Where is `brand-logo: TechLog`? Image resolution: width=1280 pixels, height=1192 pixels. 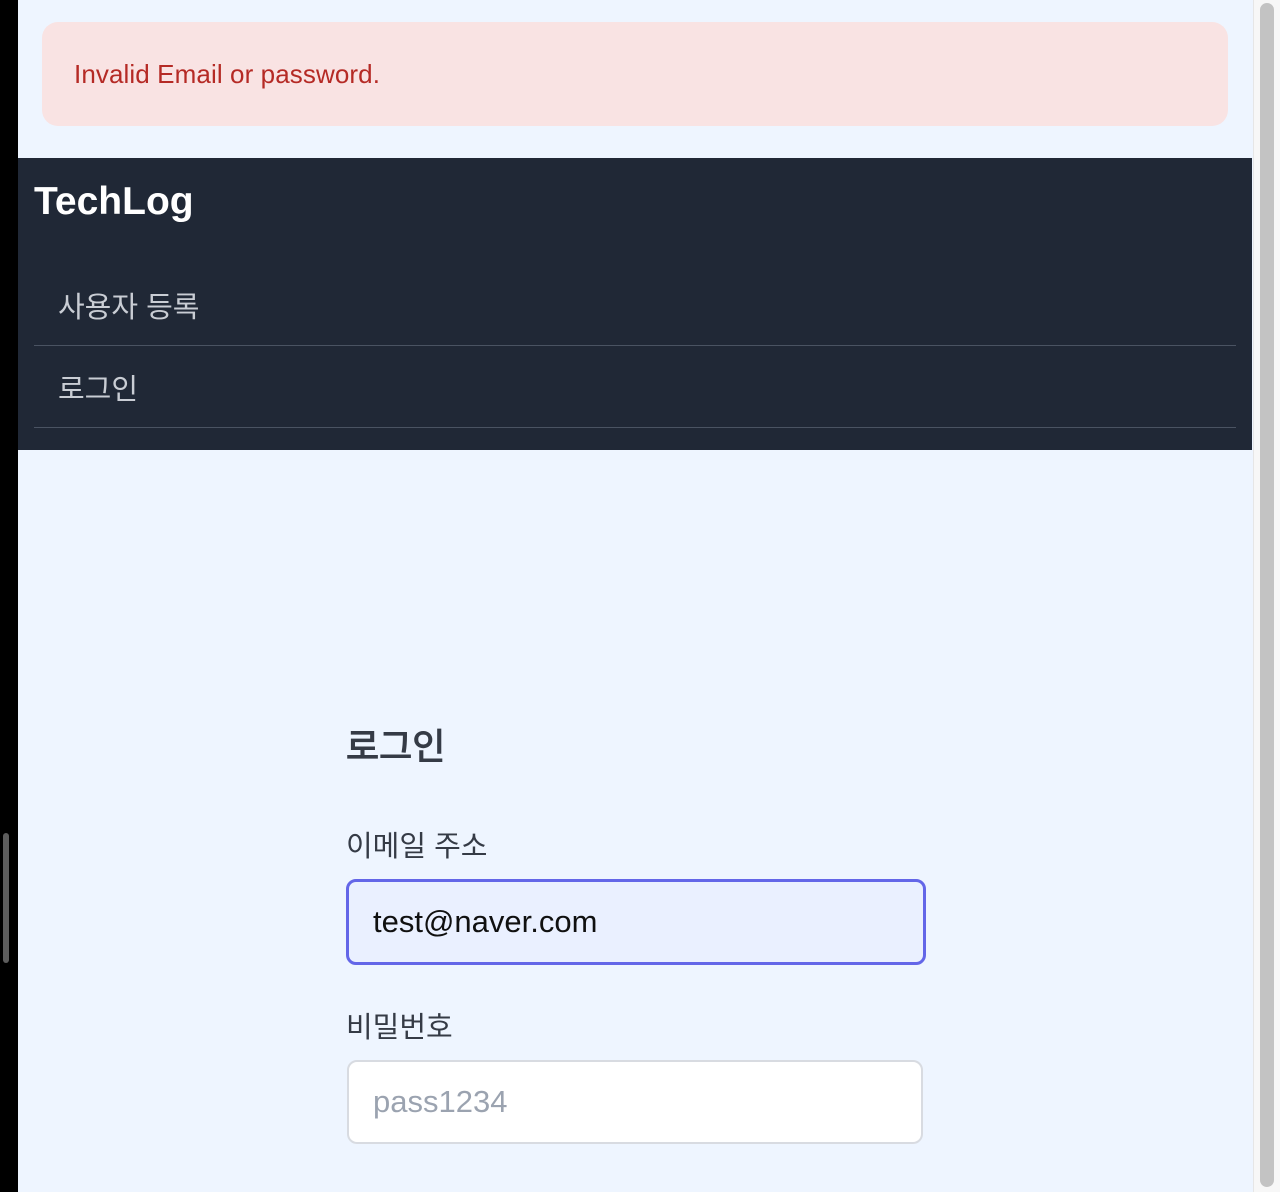 brand-logo: TechLog is located at coordinates (114, 201).